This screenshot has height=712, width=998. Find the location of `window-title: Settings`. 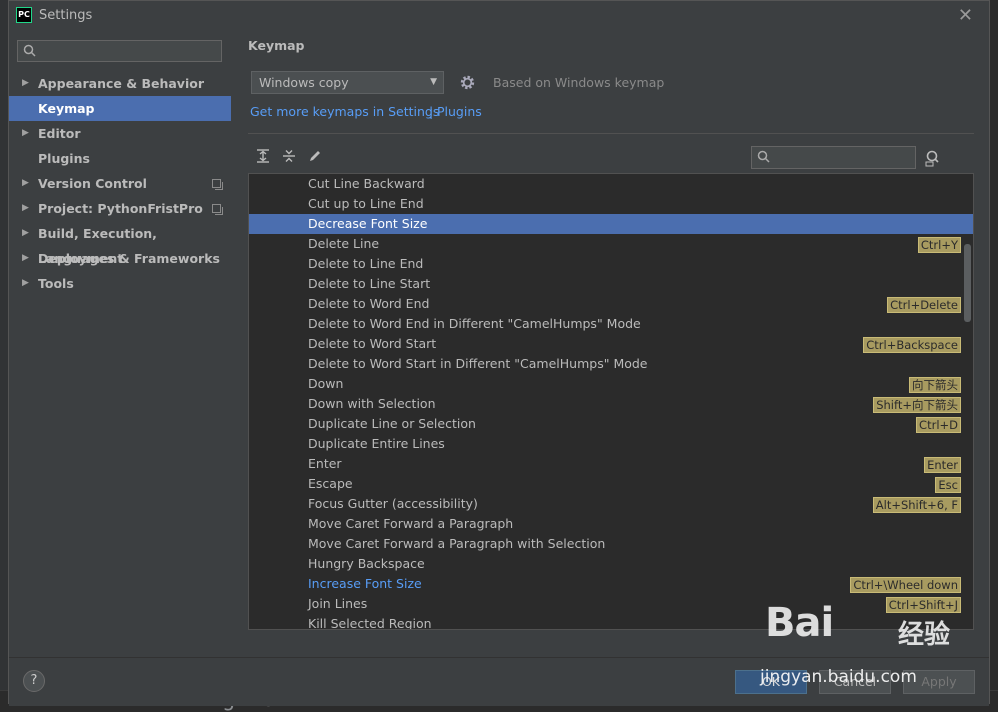

window-title: Settings is located at coordinates (66, 15).